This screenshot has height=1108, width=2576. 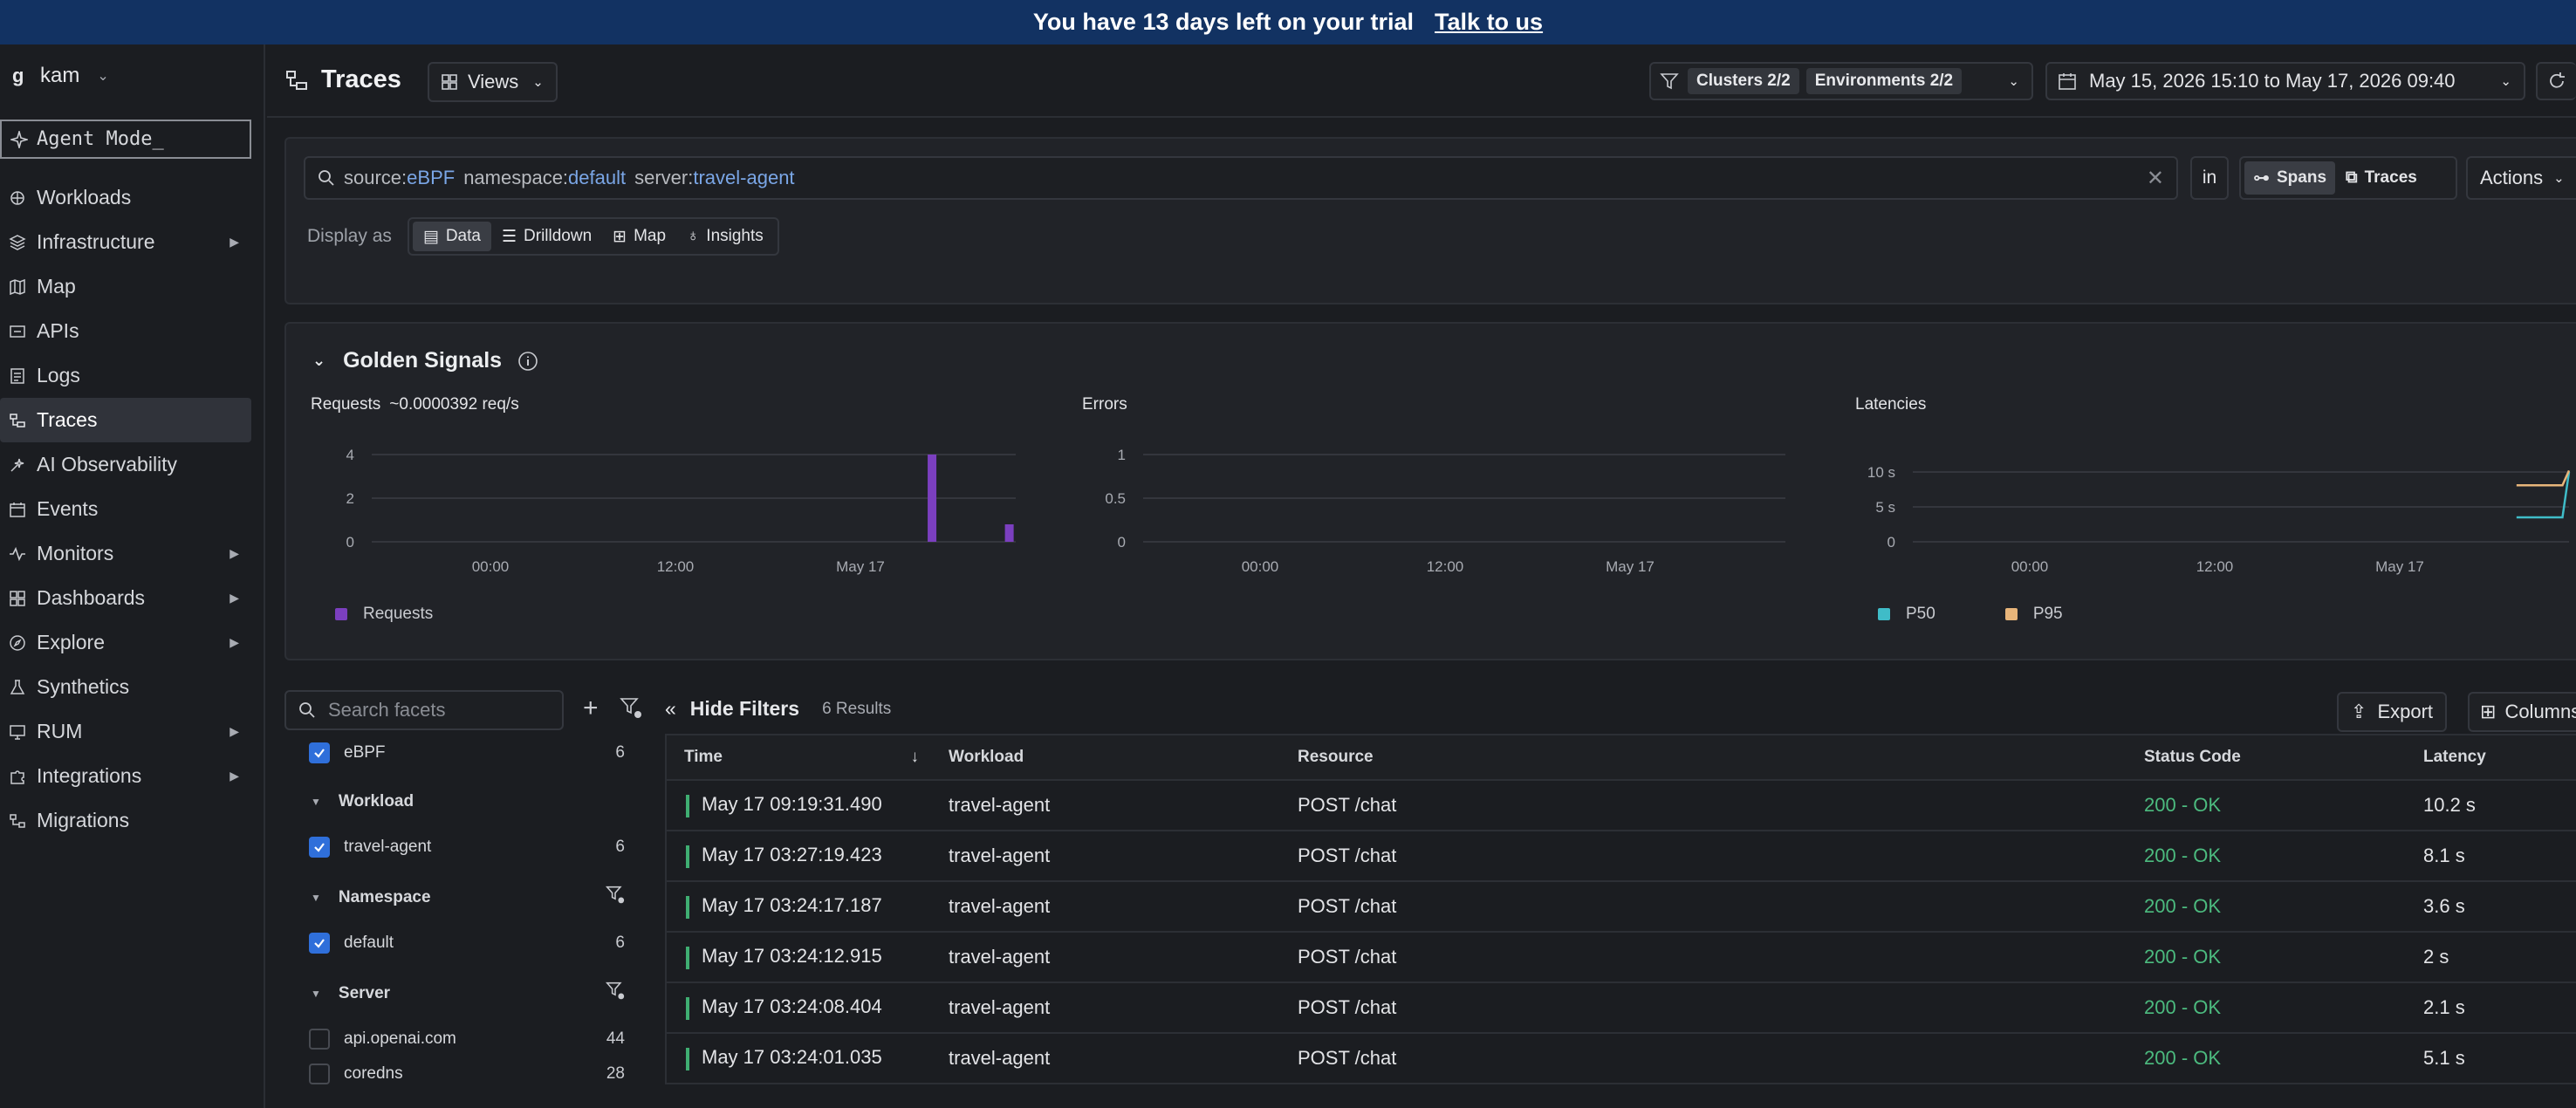 I want to click on cluster-env-filter: Clusters 2/2 Environments 2/2 ⌄, so click(x=1841, y=81).